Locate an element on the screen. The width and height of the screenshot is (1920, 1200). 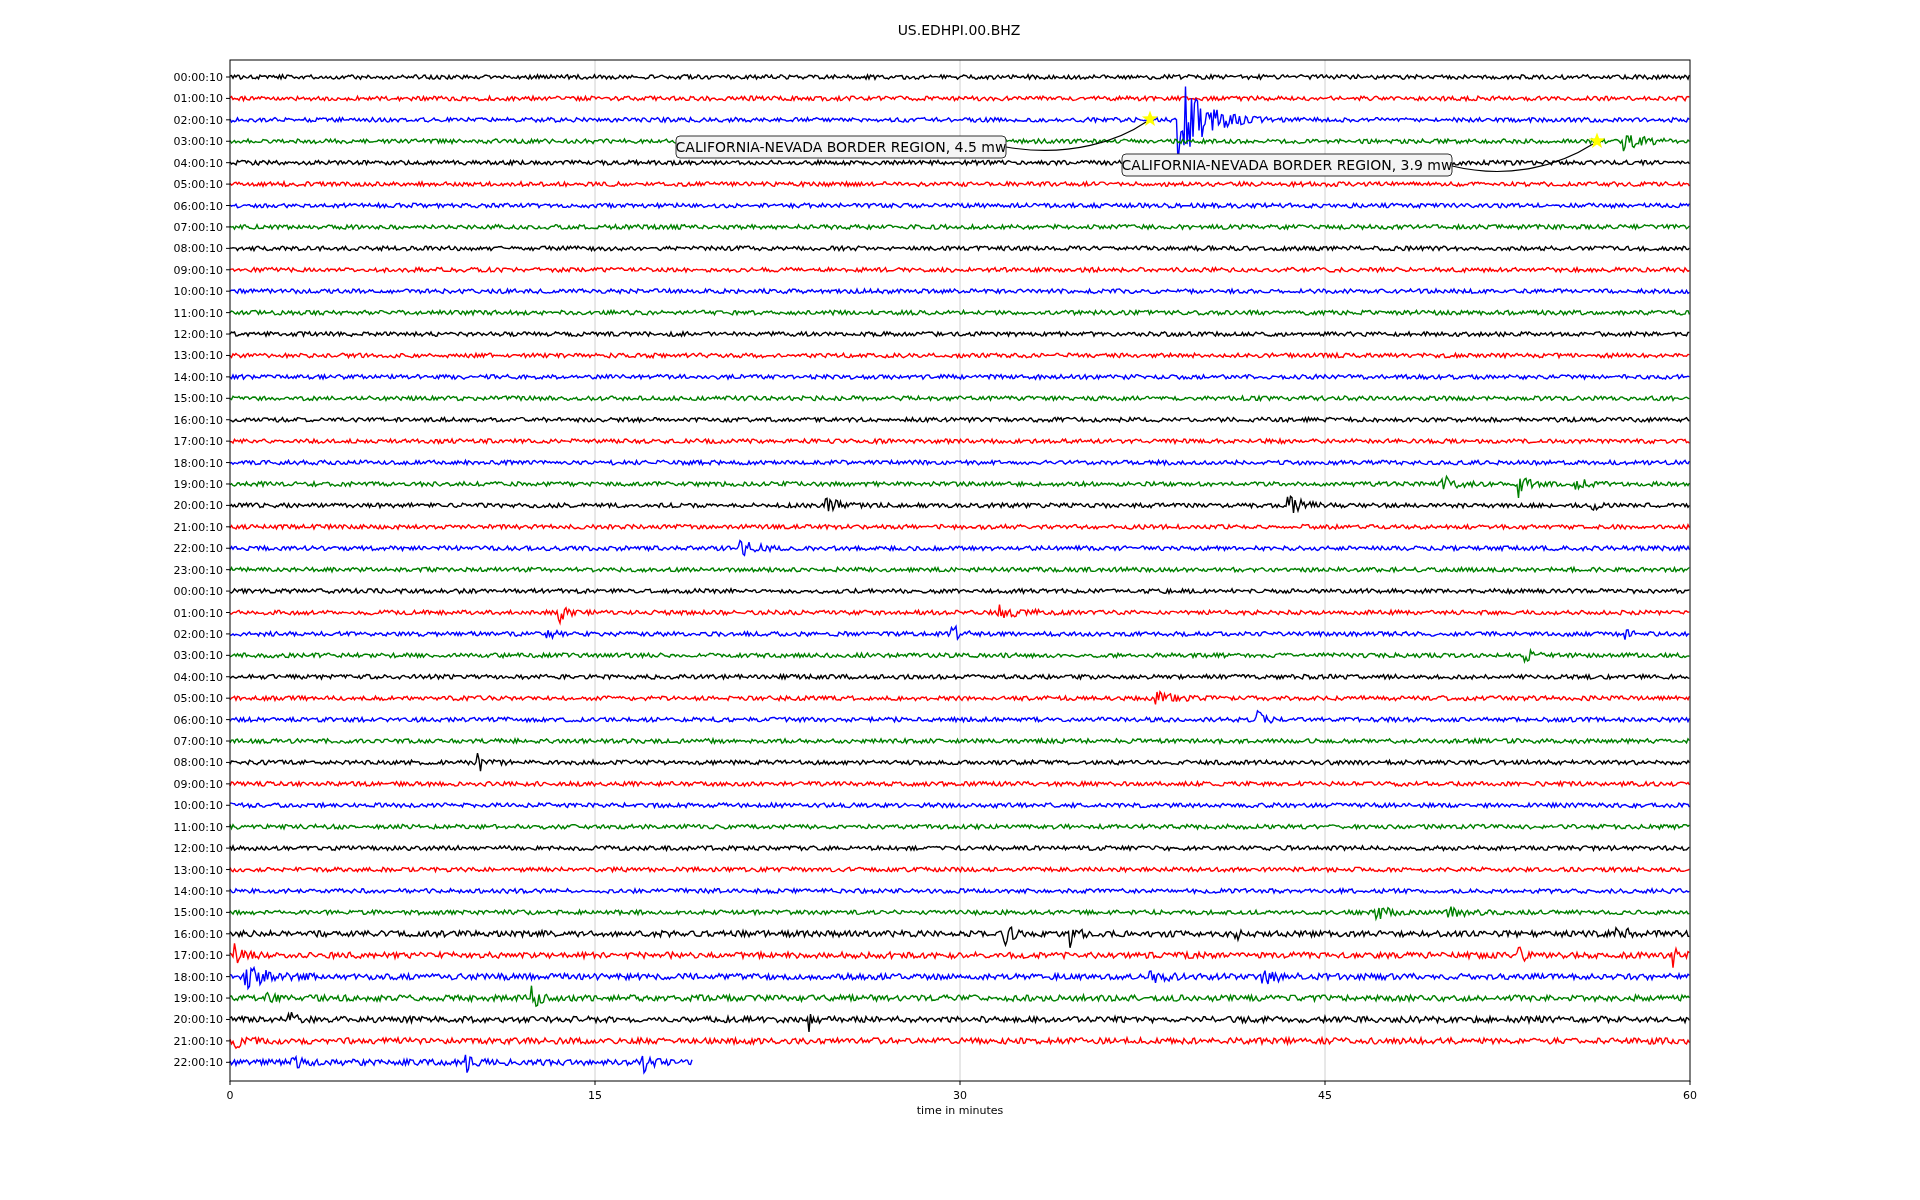
event-annotation: CALIFORNIA-NEVADA BORDER REGION, 4.5 mw is located at coordinates (841, 147).